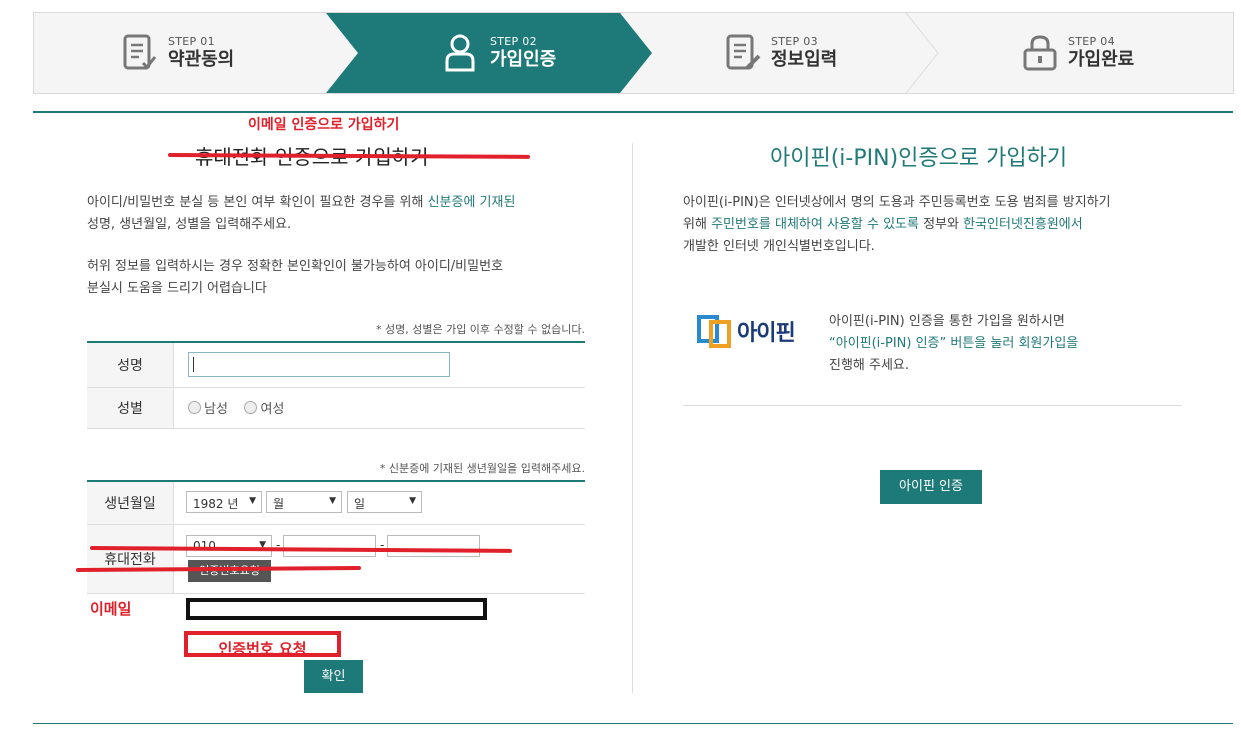 The image size is (1241, 730). I want to click on ipin-guide-line-3: 진행해 주세요., so click(869, 365).